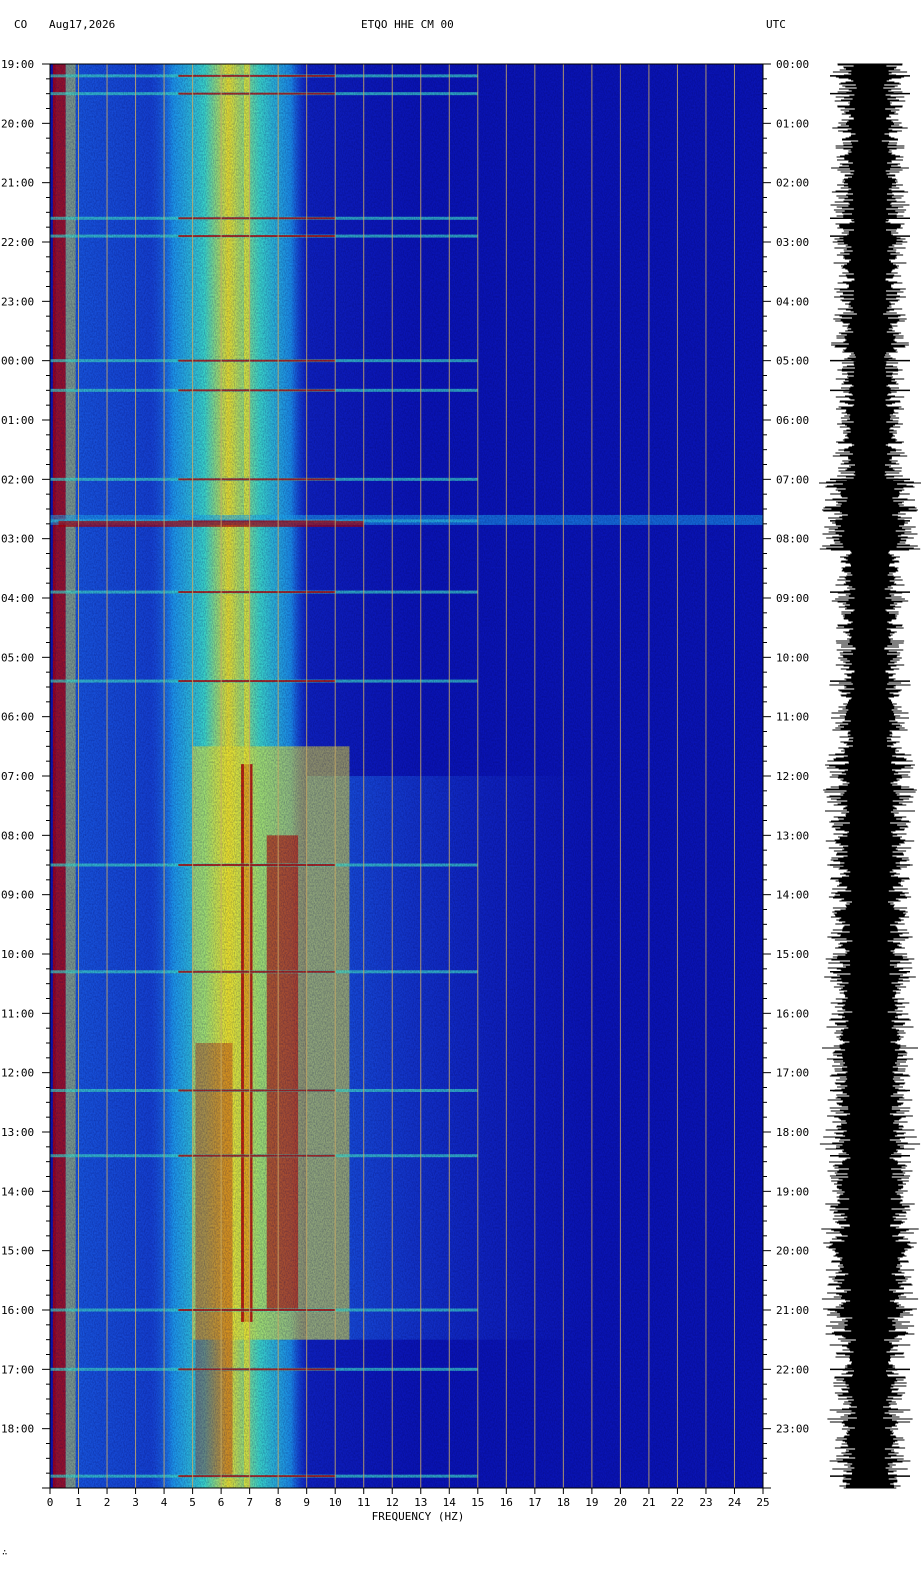 The height and width of the screenshot is (1584, 922). I want to click on x-tick-label: 22, so click(677, 1502).